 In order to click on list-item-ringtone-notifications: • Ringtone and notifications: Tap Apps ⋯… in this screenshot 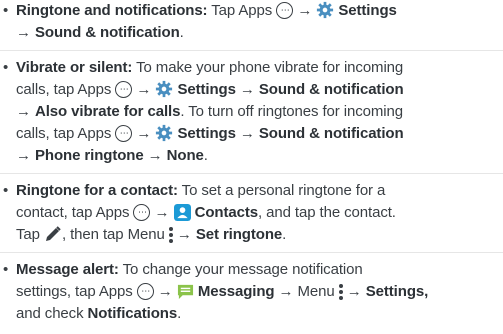, I will do `click(200, 21)`.